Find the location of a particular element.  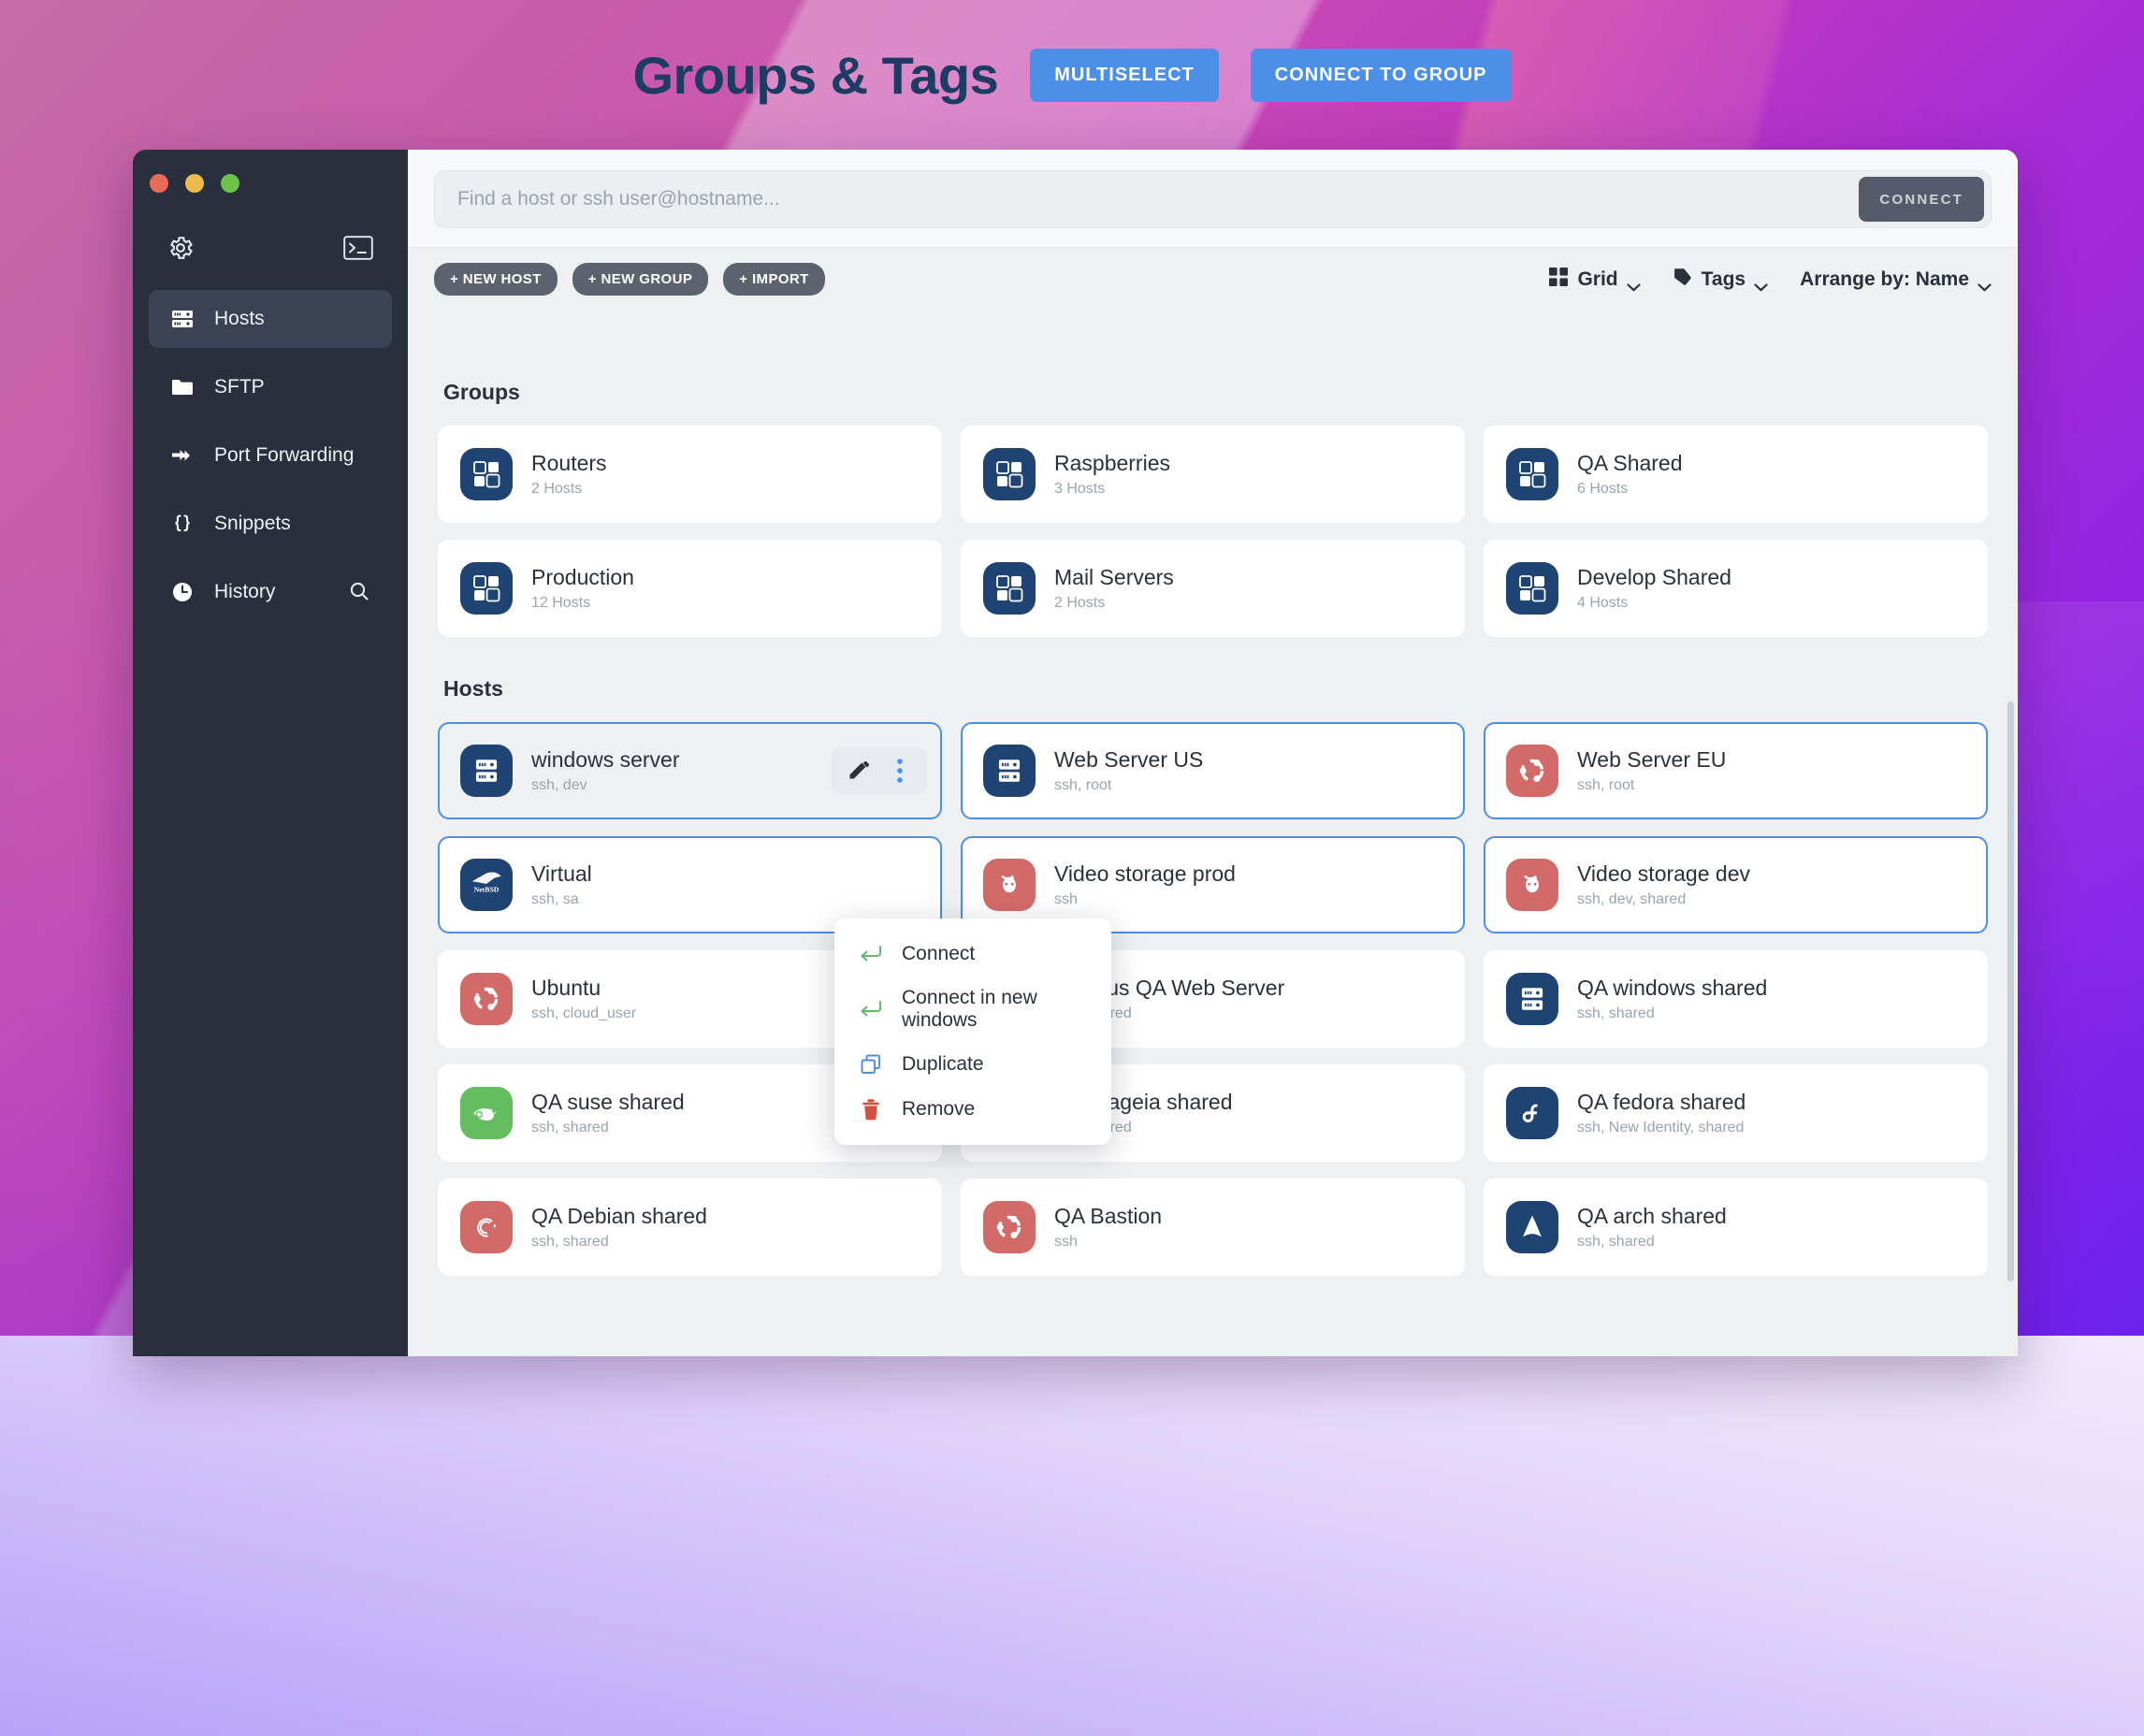

sidebar-item-label: Hosts is located at coordinates (239, 319).